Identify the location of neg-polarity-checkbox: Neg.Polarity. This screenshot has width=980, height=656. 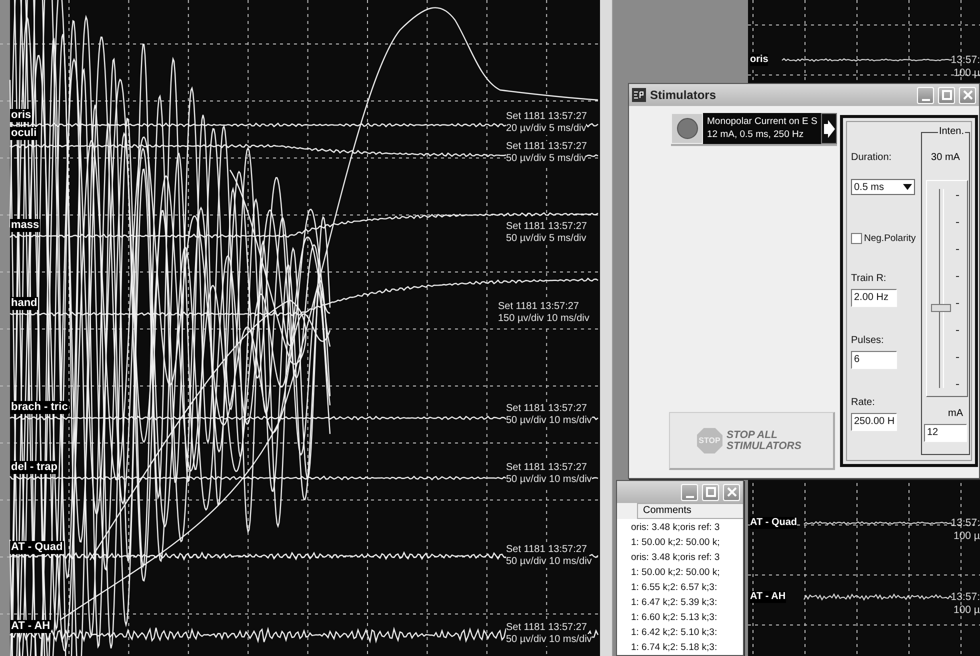
(886, 238).